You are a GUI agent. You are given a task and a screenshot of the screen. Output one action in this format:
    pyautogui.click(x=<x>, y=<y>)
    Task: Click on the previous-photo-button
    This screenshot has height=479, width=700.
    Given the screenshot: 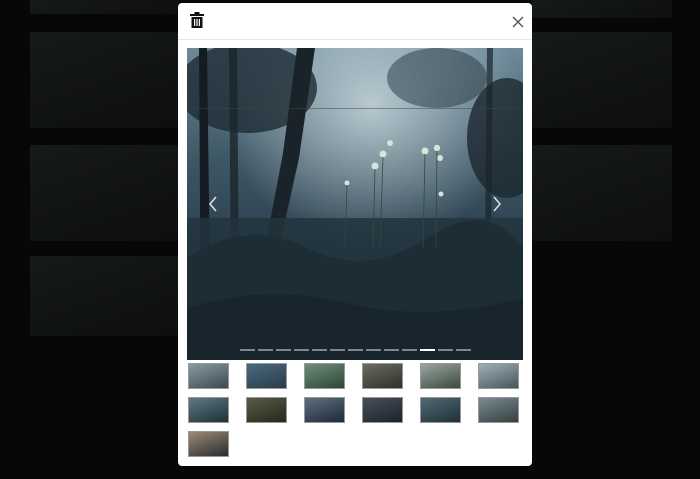 What is the action you would take?
    pyautogui.click(x=213, y=204)
    